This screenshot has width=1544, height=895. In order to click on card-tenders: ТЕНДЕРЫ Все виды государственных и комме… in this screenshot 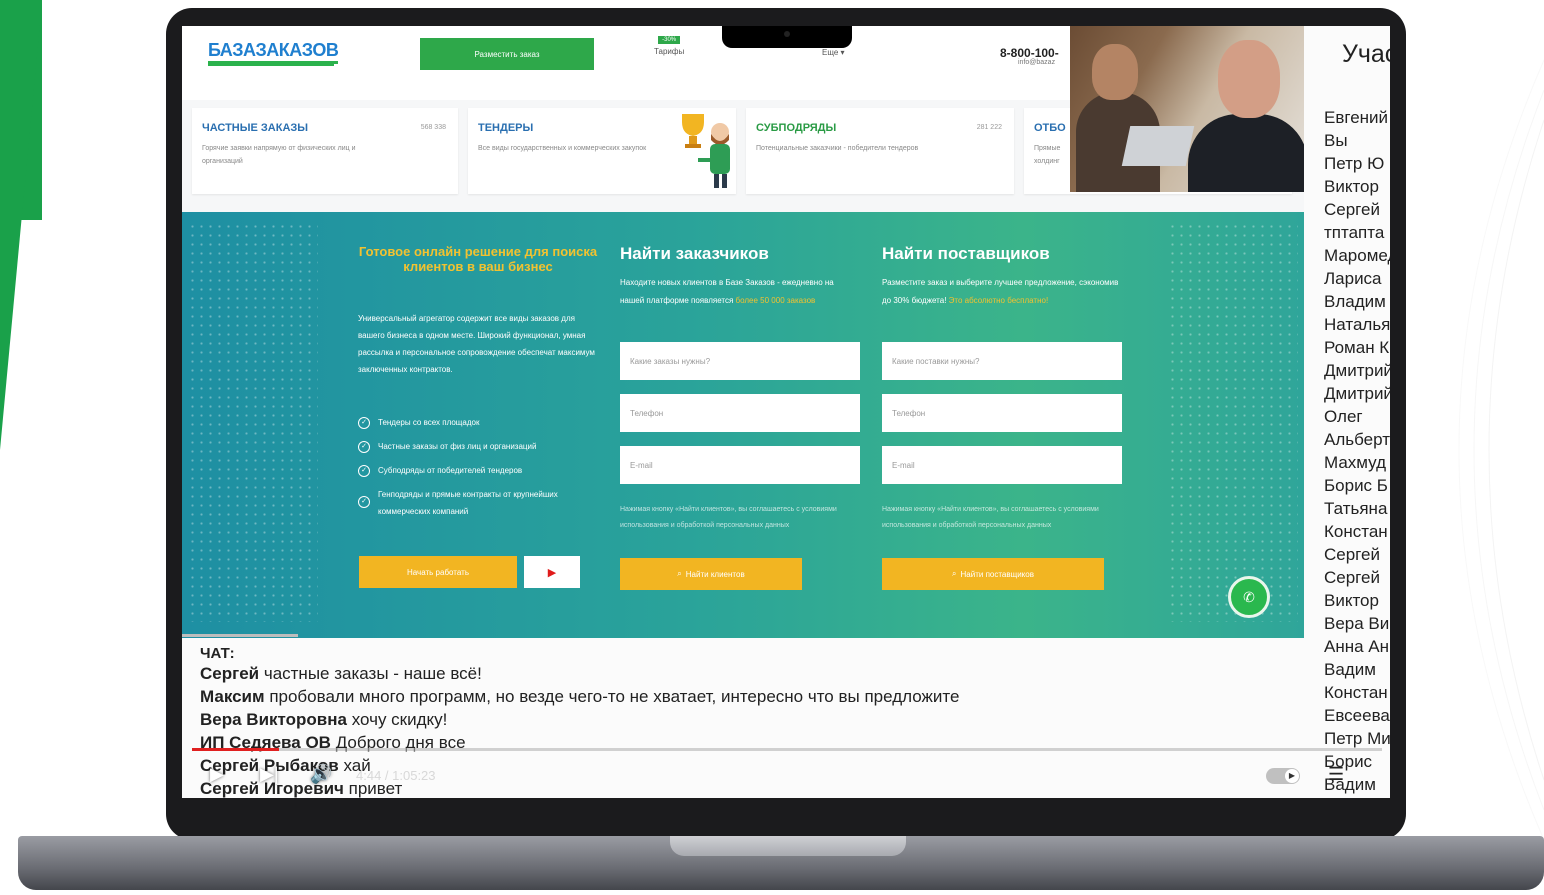, I will do `click(602, 151)`.